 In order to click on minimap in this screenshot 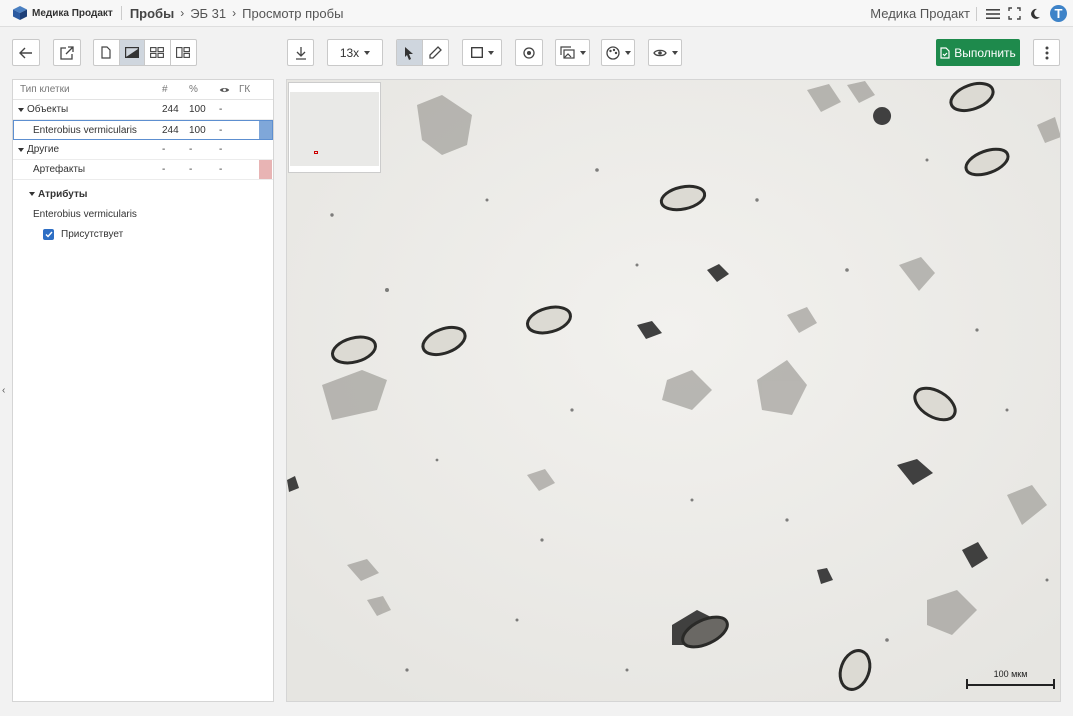, I will do `click(334, 127)`.